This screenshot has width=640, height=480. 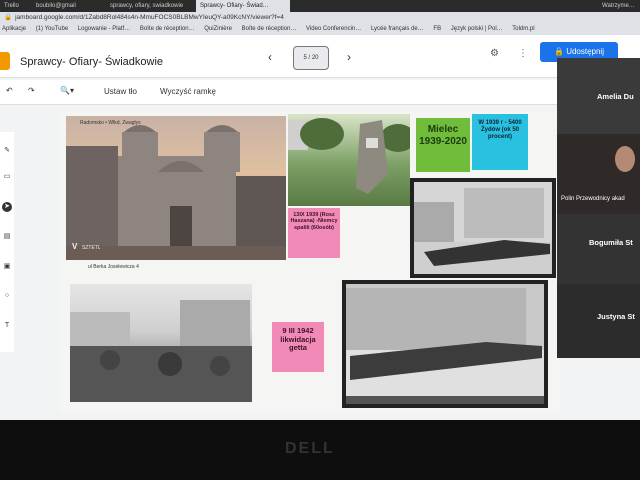 What do you see at coordinates (494, 53) in the screenshot?
I see `settings-icon: ⚙` at bounding box center [494, 53].